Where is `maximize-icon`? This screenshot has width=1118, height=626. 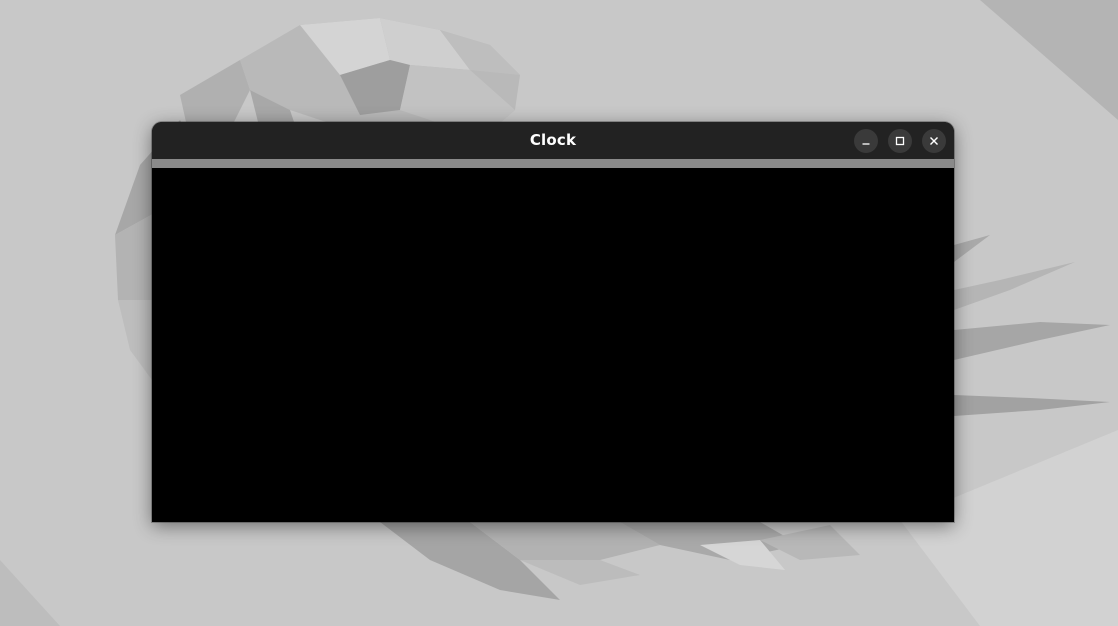 maximize-icon is located at coordinates (900, 141).